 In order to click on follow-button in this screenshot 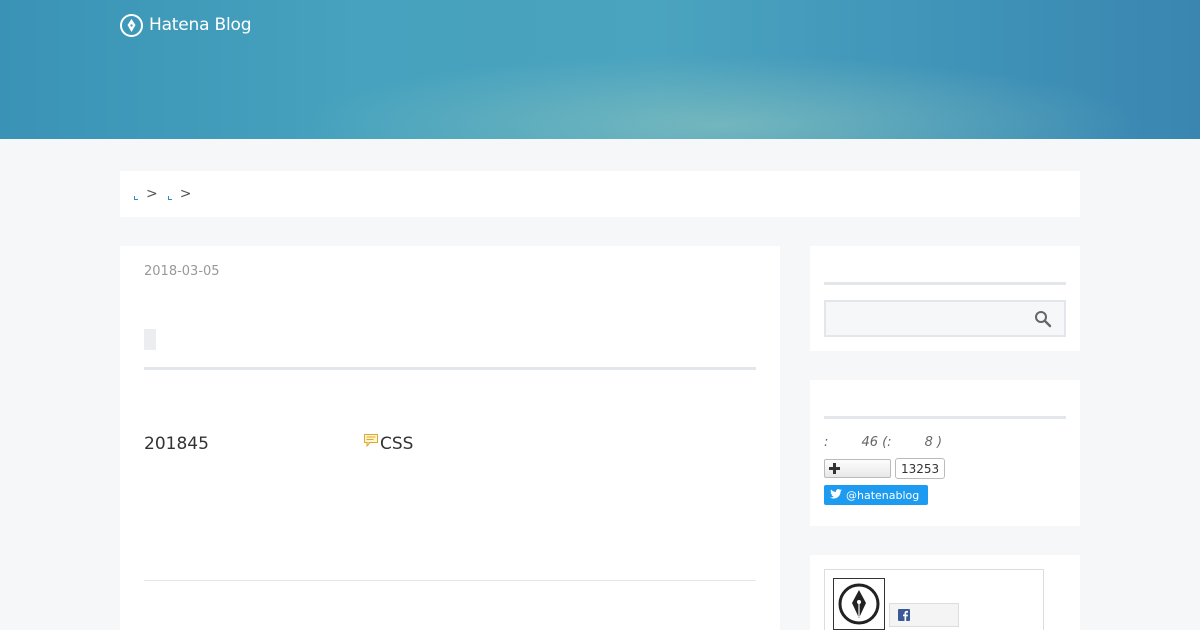, I will do `click(857, 468)`.